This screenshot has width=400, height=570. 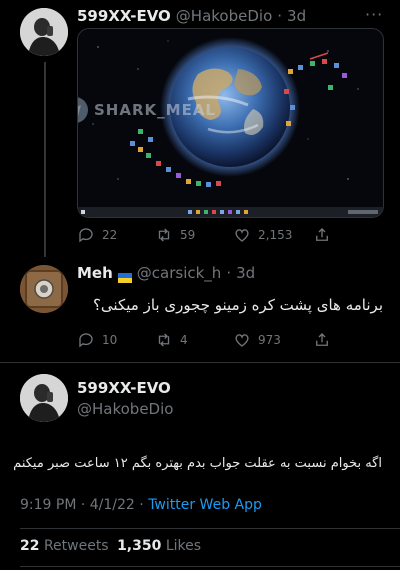 What do you see at coordinates (76, 546) in the screenshot?
I see `retweets-label: Retweets` at bounding box center [76, 546].